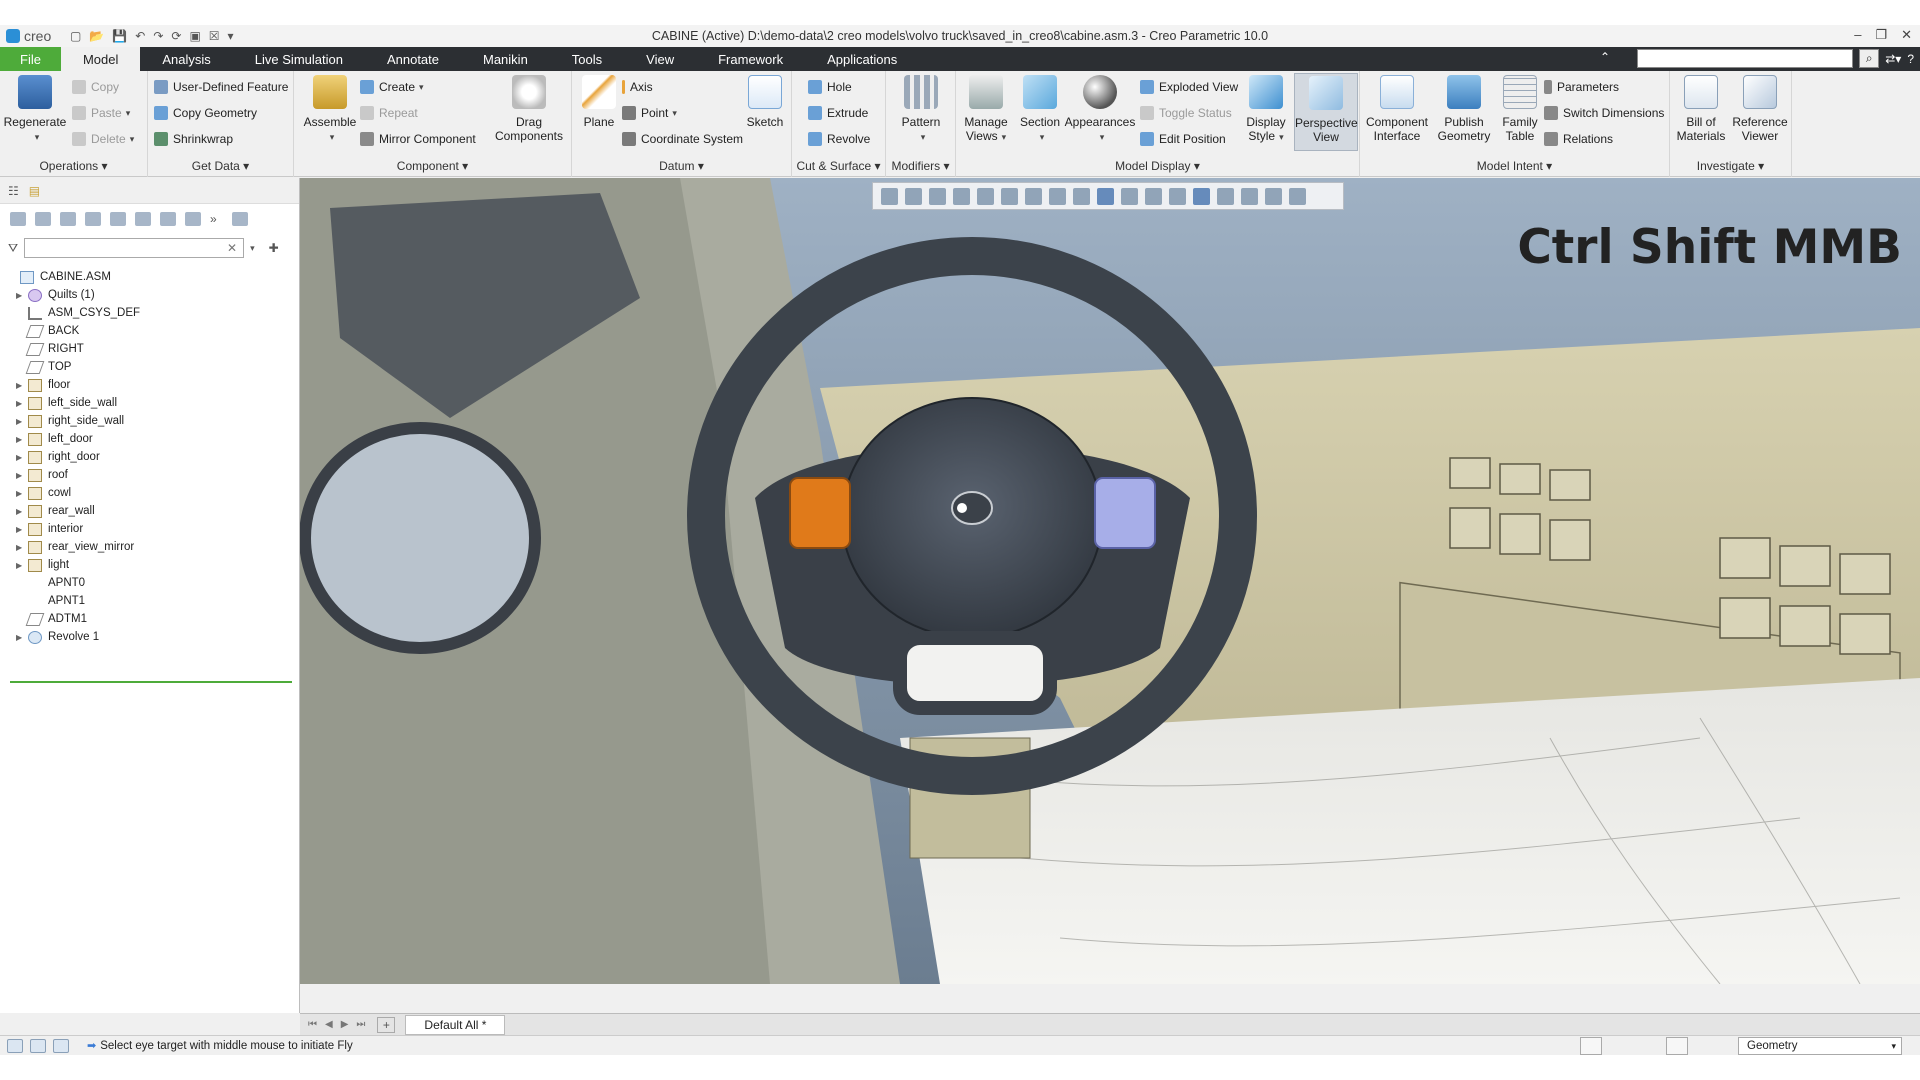 This screenshot has height=1080, width=1920. What do you see at coordinates (93, 219) in the screenshot?
I see `tree-columns-icon` at bounding box center [93, 219].